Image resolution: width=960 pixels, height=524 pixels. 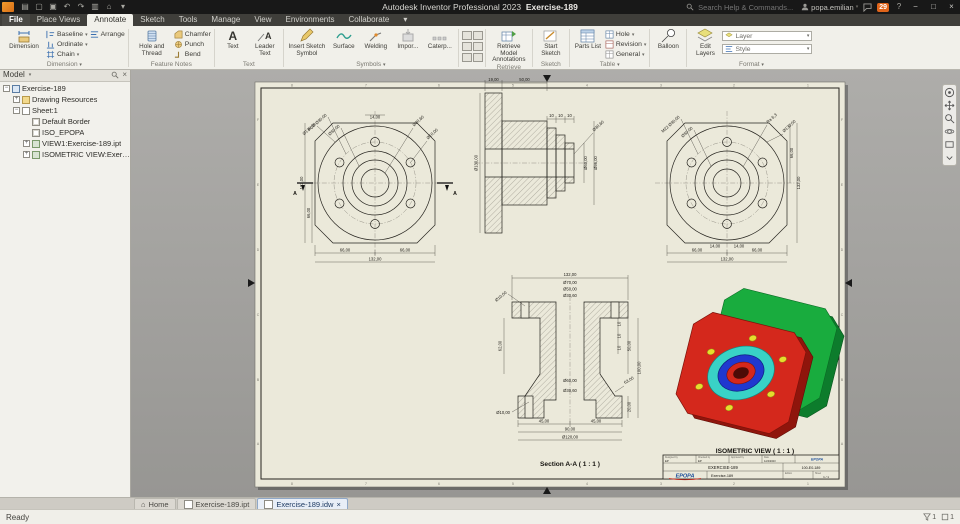 I want to click on qat-overflow-icon: ▾, so click(x=123, y=7).